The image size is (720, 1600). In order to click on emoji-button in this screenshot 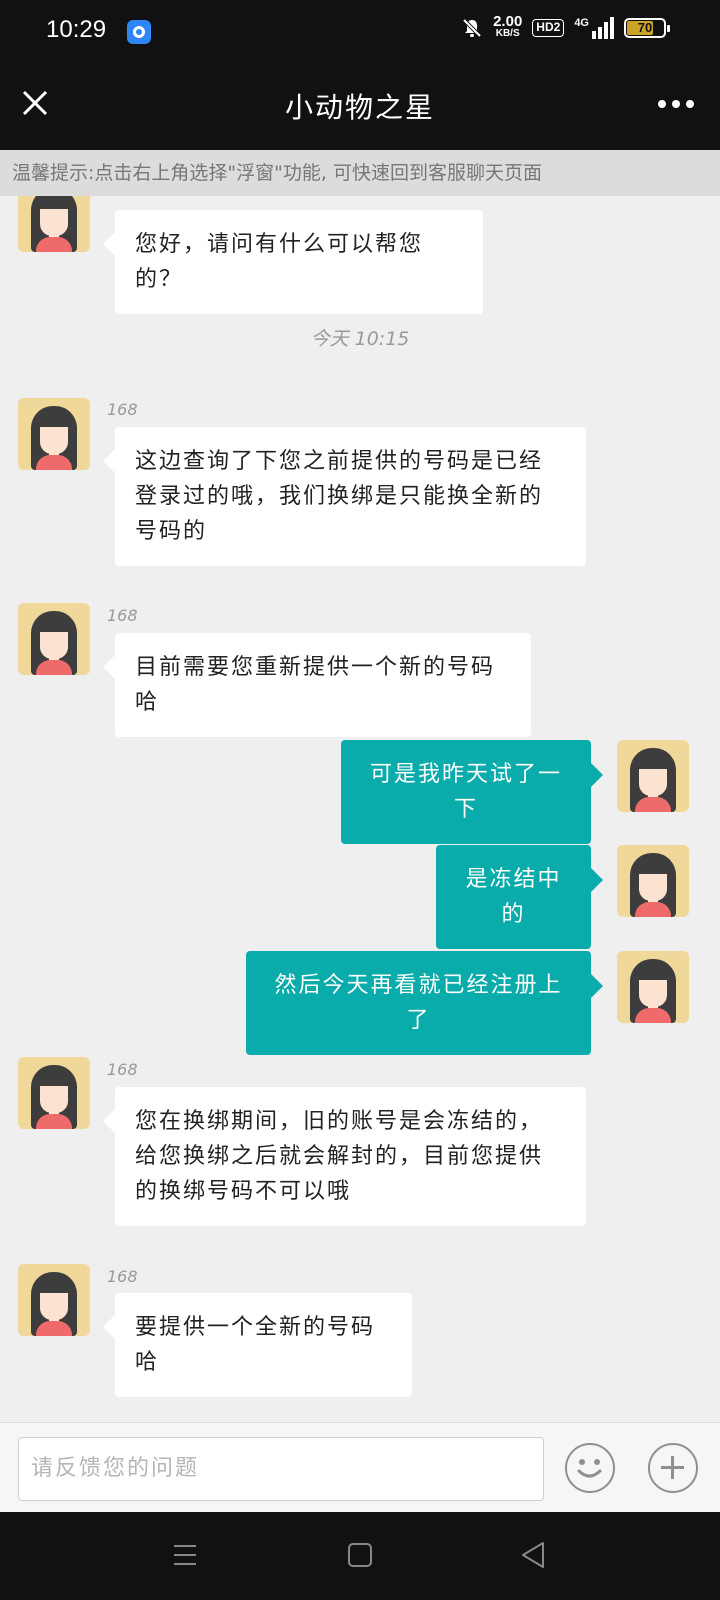, I will do `click(590, 1468)`.